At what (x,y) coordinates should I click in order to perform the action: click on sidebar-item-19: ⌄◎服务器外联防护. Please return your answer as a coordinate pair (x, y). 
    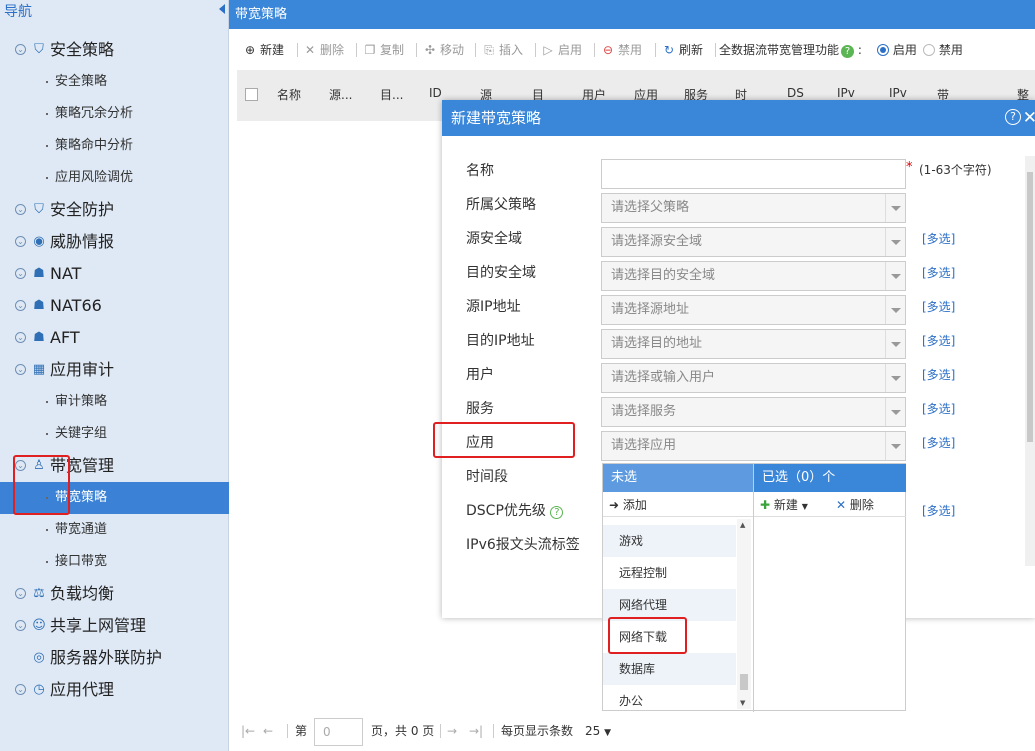
    Looking at the image, I should click on (114, 658).